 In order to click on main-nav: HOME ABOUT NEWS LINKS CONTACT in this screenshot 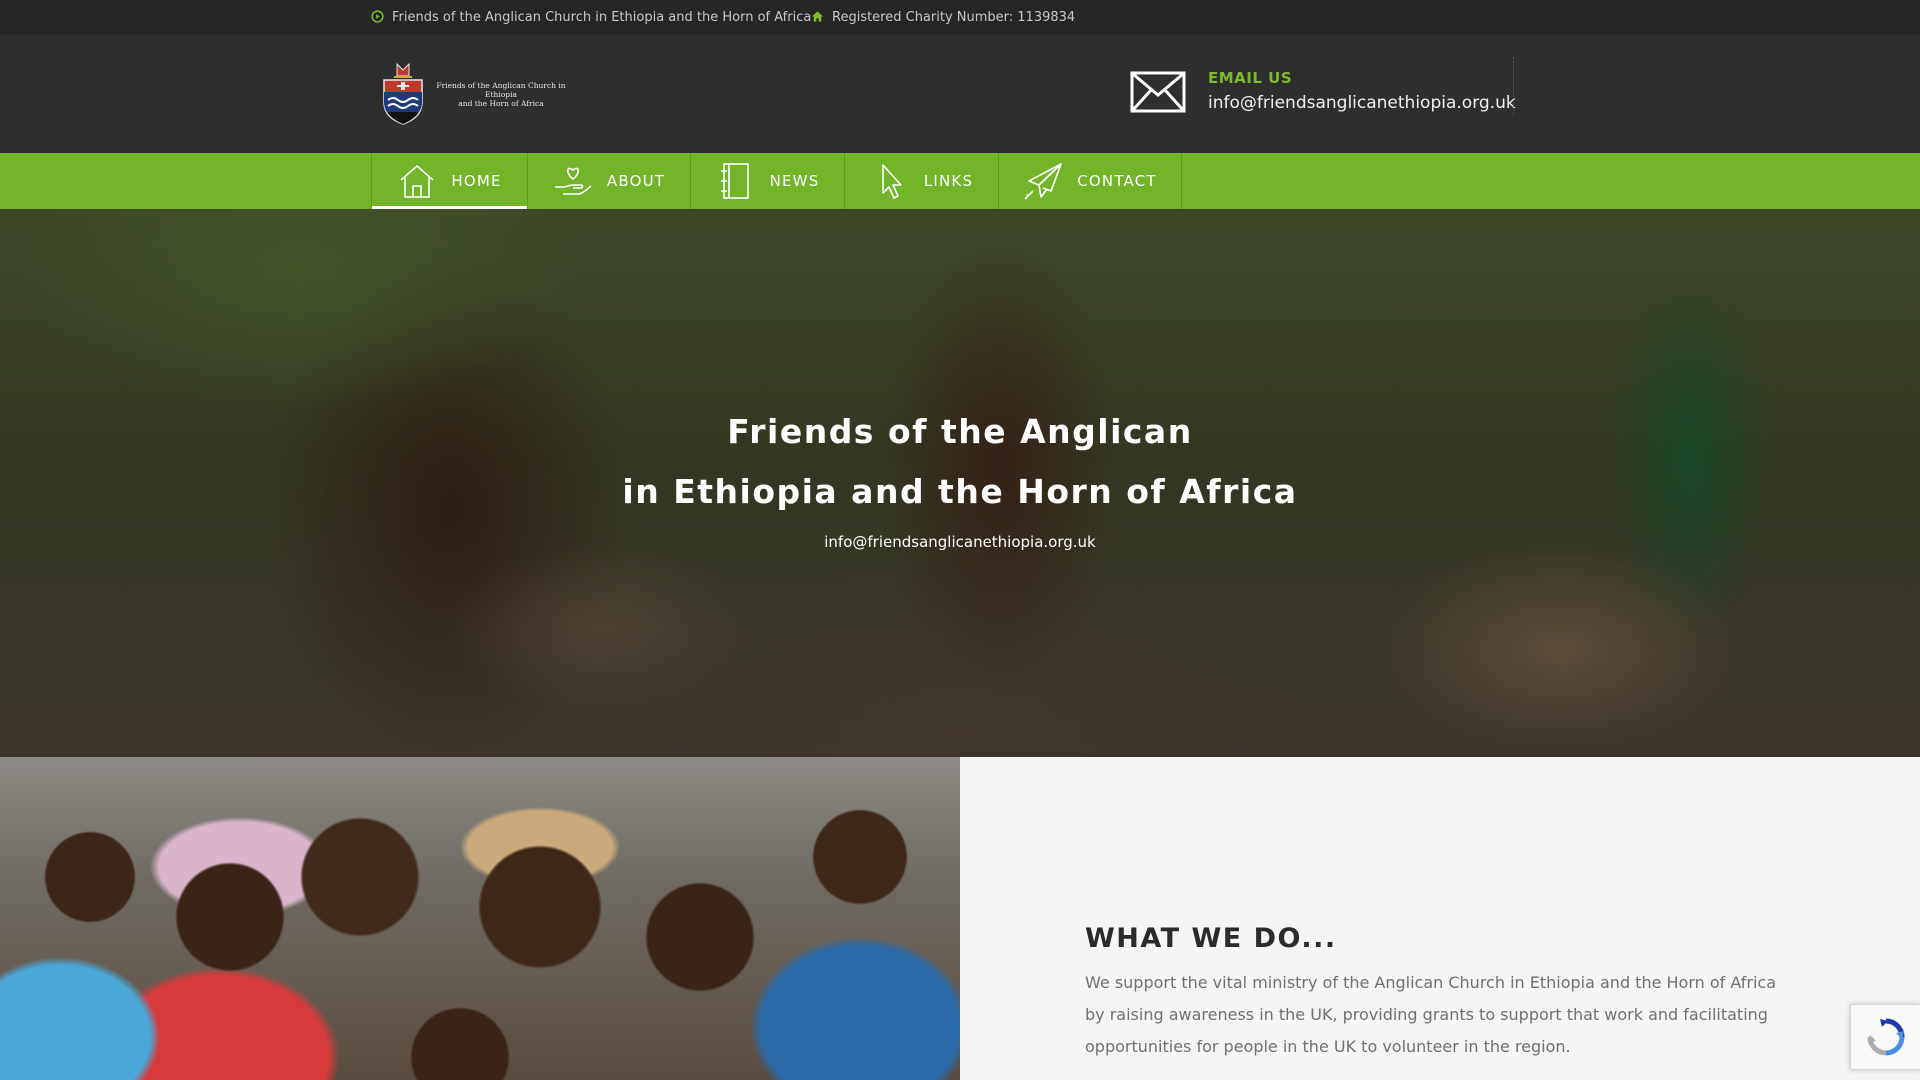, I will do `click(960, 181)`.